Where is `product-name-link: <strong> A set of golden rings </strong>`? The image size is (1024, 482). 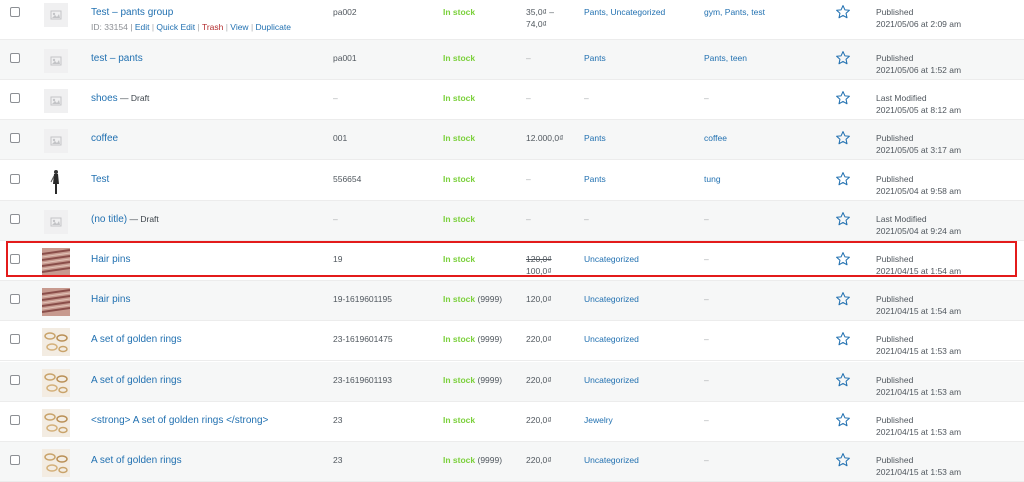 product-name-link: <strong> A set of golden rings </strong> is located at coordinates (179, 420).